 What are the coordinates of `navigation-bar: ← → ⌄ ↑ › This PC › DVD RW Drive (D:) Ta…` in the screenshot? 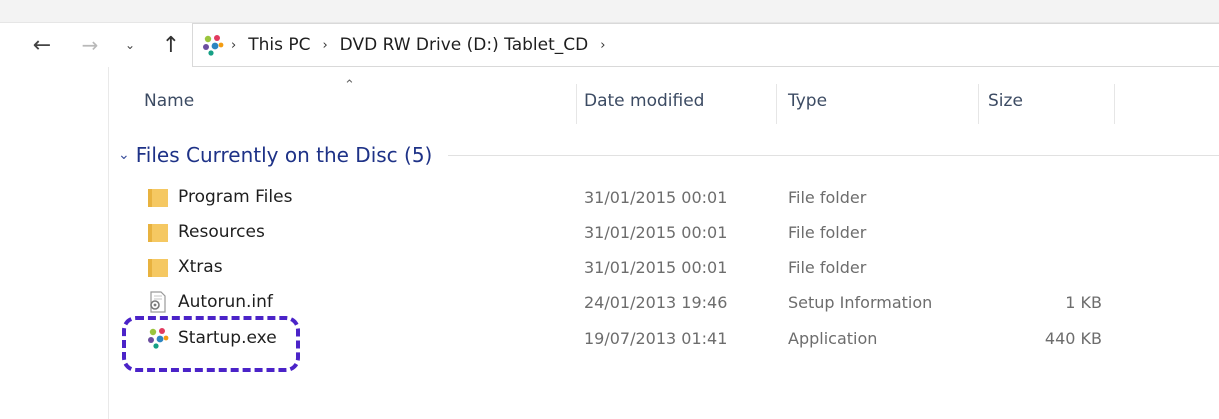 It's located at (609, 45).